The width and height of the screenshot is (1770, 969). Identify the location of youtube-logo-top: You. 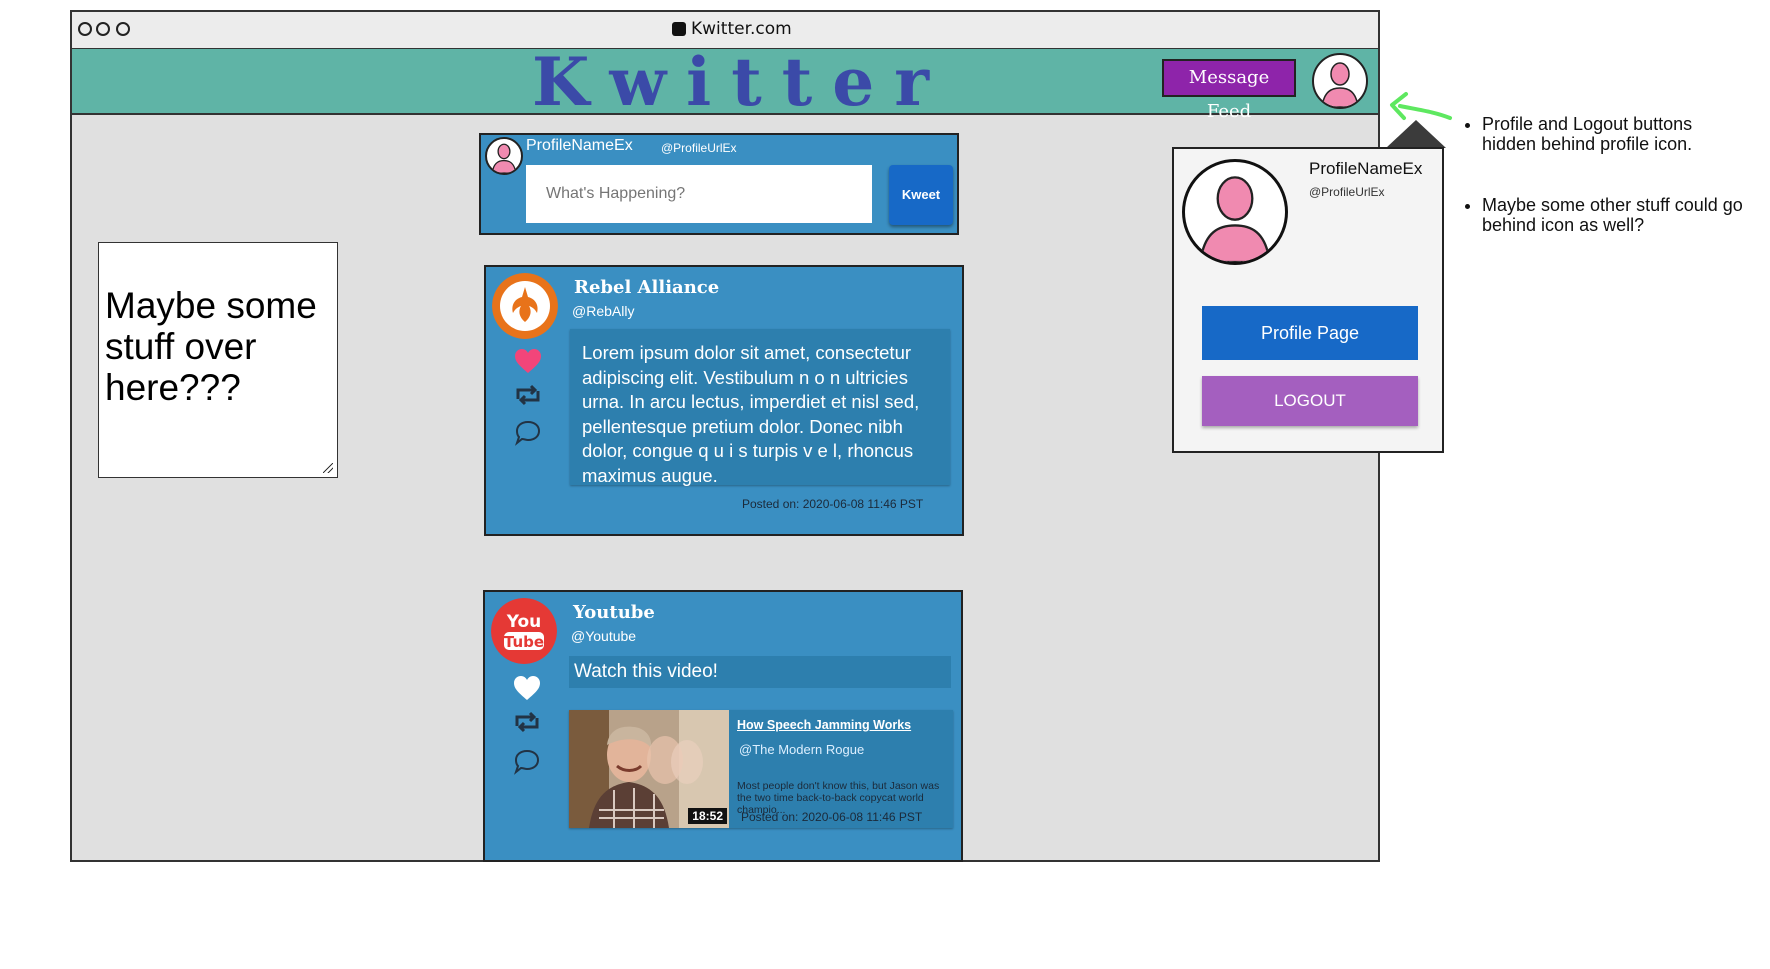
(524, 622).